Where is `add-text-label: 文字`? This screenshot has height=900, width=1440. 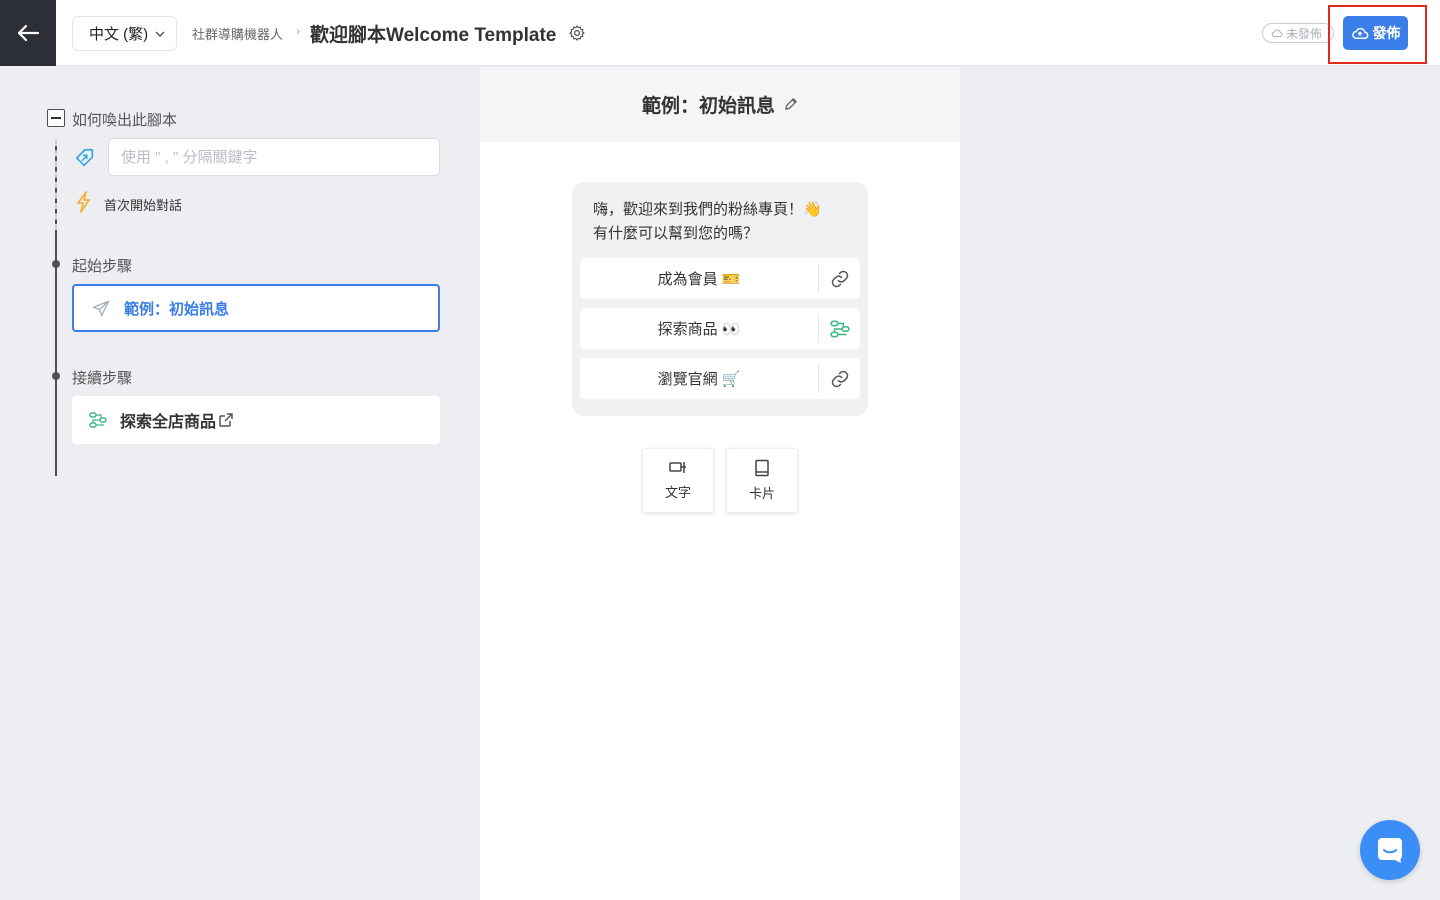 add-text-label: 文字 is located at coordinates (677, 492).